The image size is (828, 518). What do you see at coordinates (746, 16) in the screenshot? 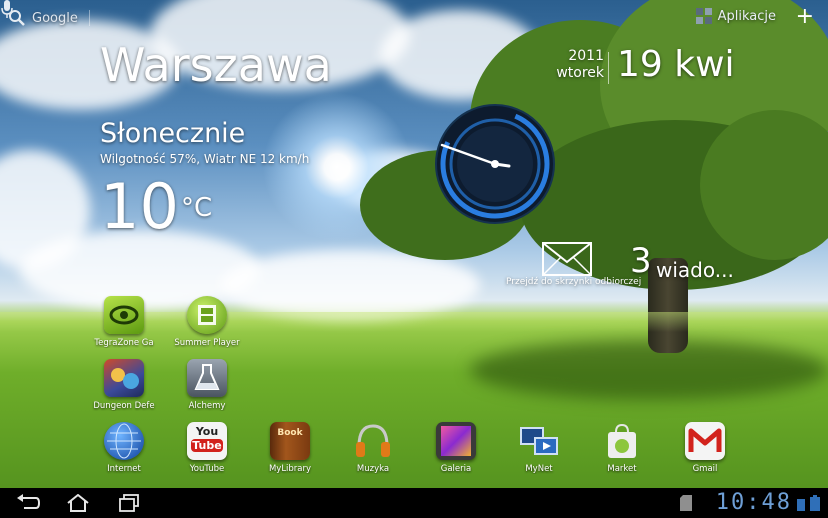
I see `apps-label: Aplikacje` at bounding box center [746, 16].